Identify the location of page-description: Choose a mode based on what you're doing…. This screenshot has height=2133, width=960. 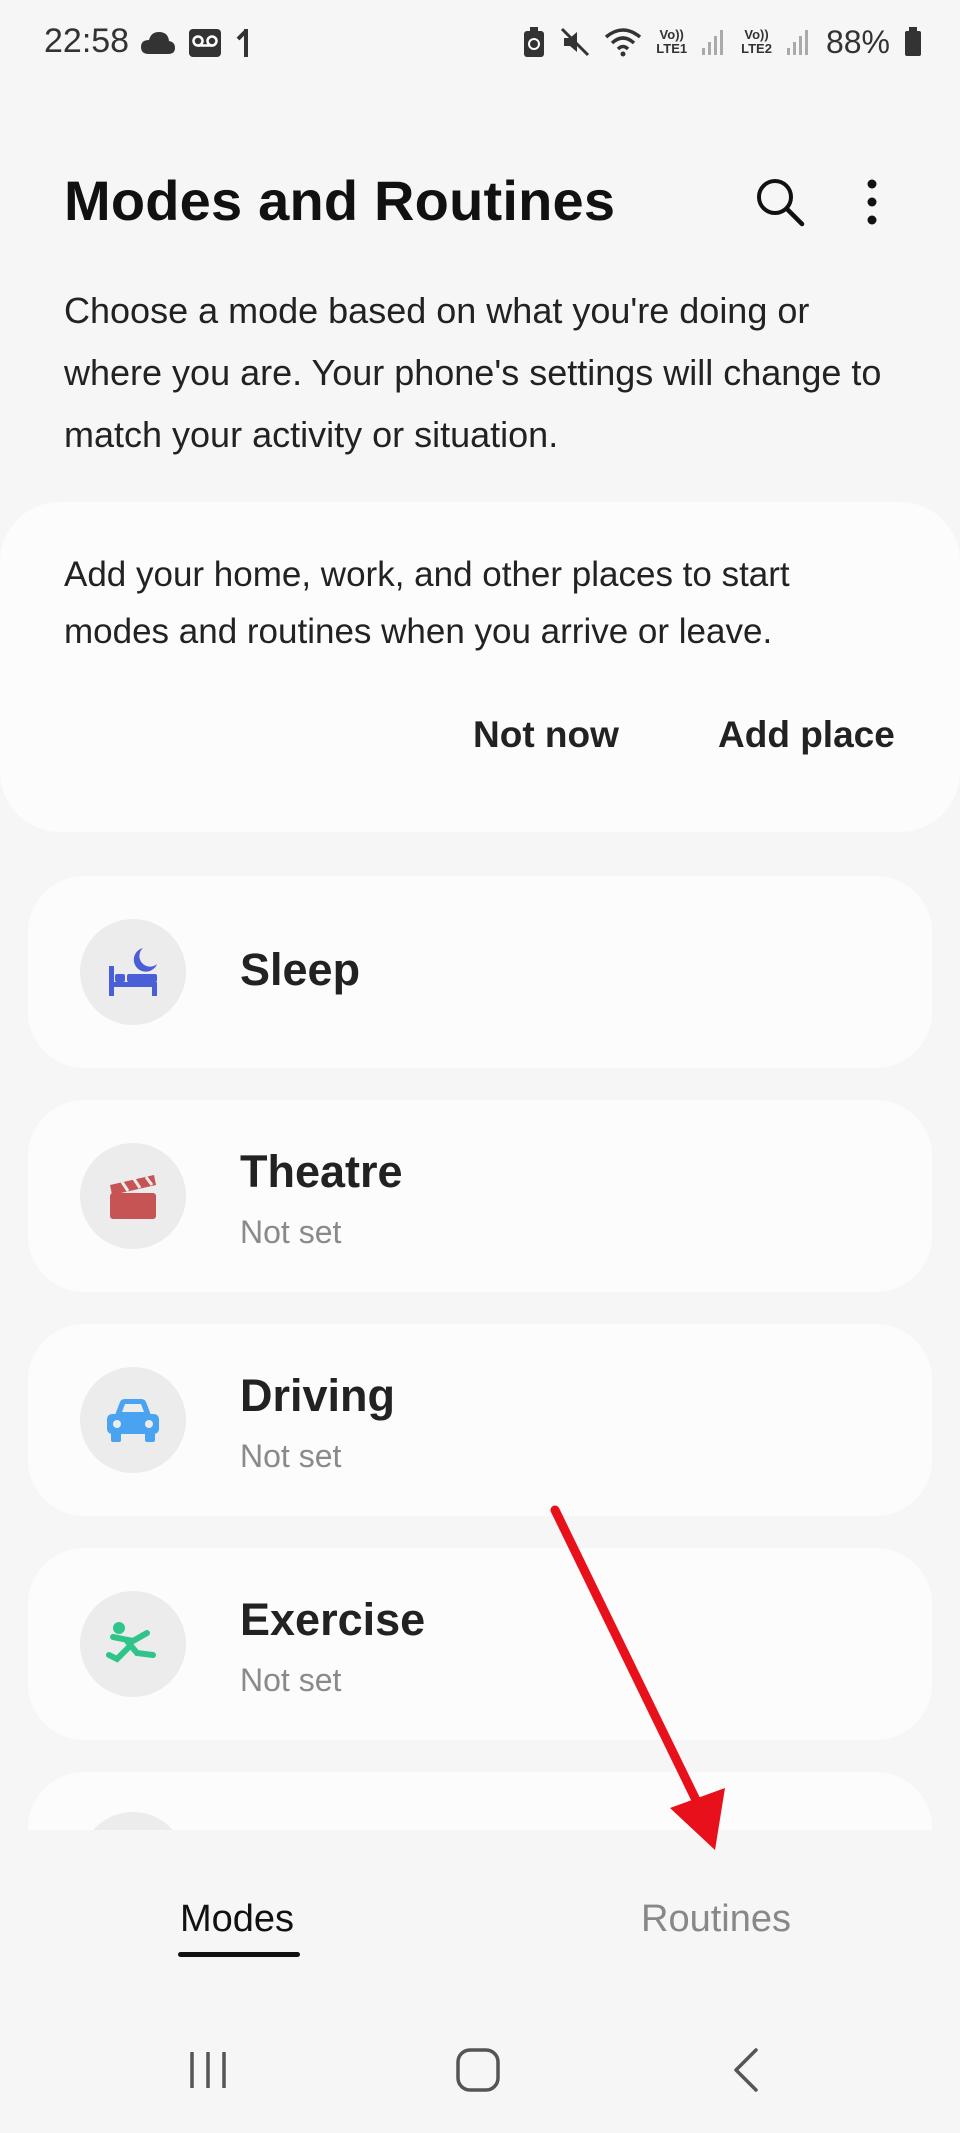
(473, 372).